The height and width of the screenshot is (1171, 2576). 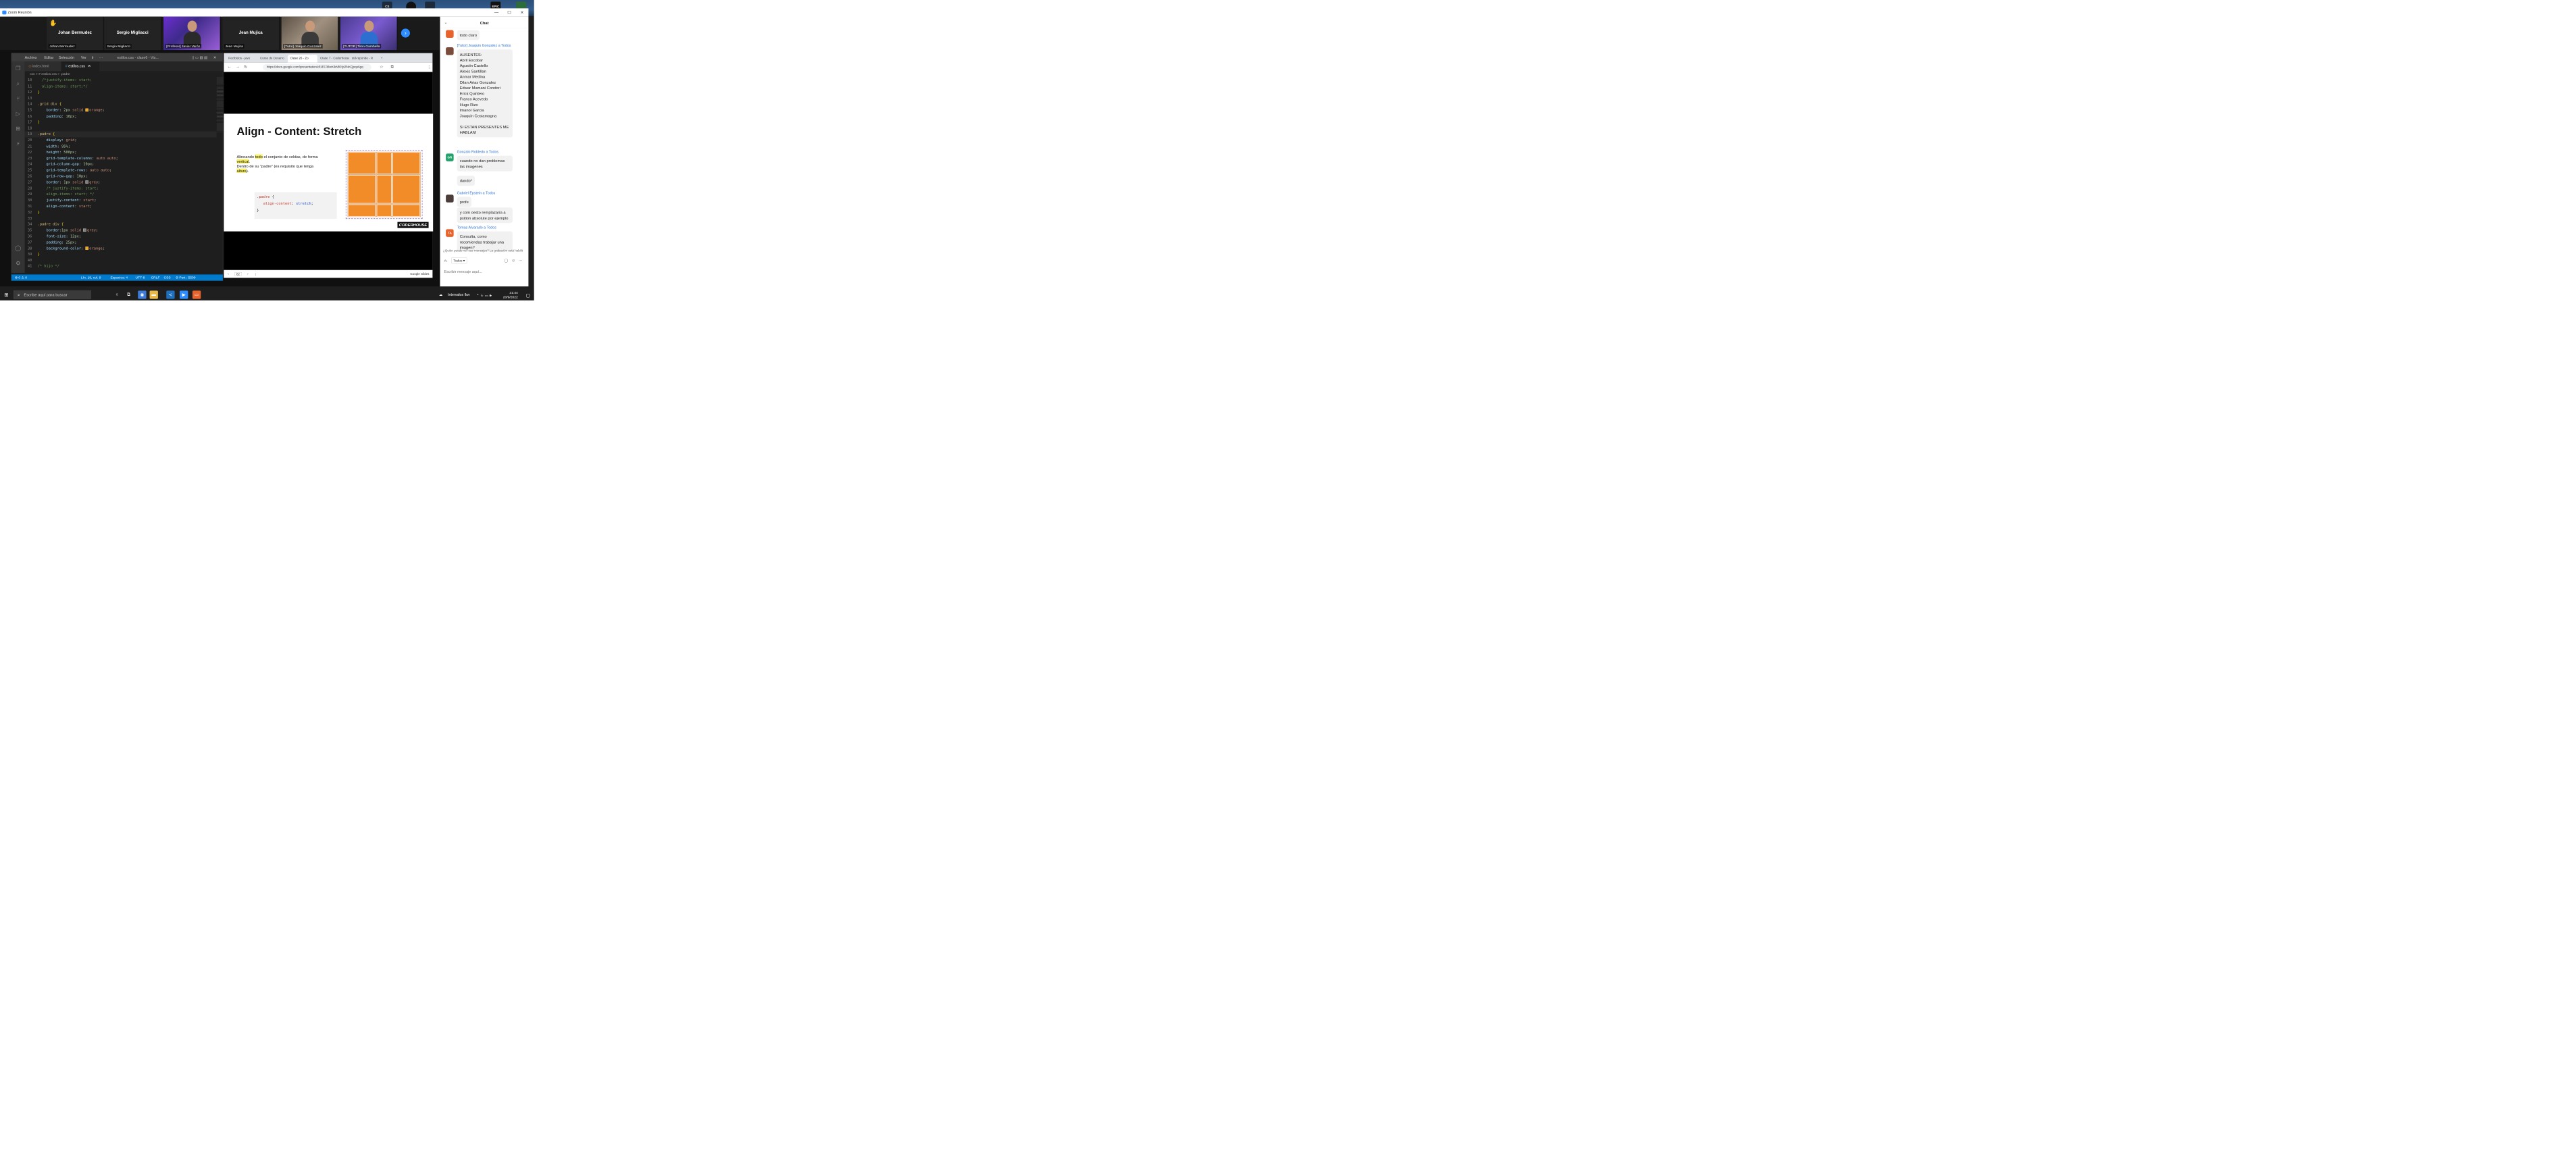 What do you see at coordinates (248, 274) in the screenshot?
I see `next-slide-icon: ›` at bounding box center [248, 274].